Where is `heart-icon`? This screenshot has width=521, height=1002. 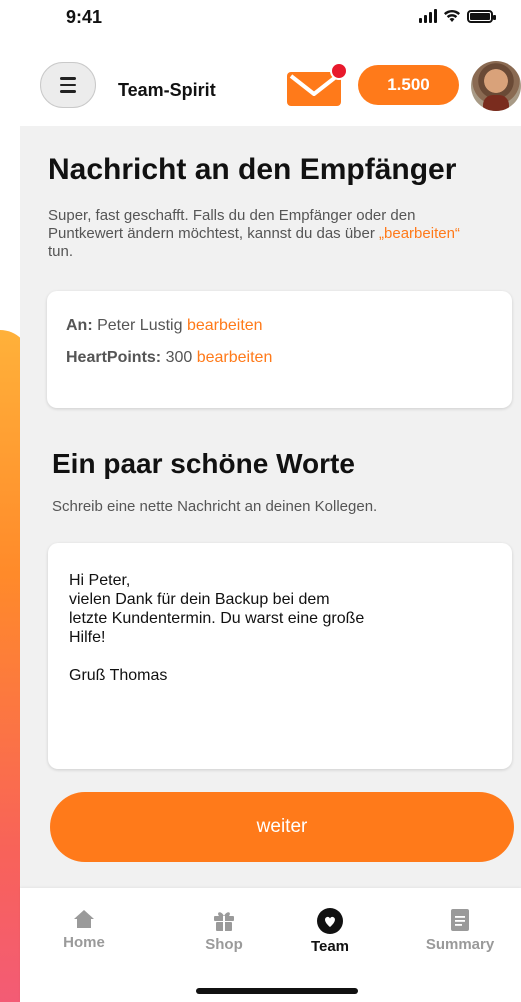 heart-icon is located at coordinates (330, 921).